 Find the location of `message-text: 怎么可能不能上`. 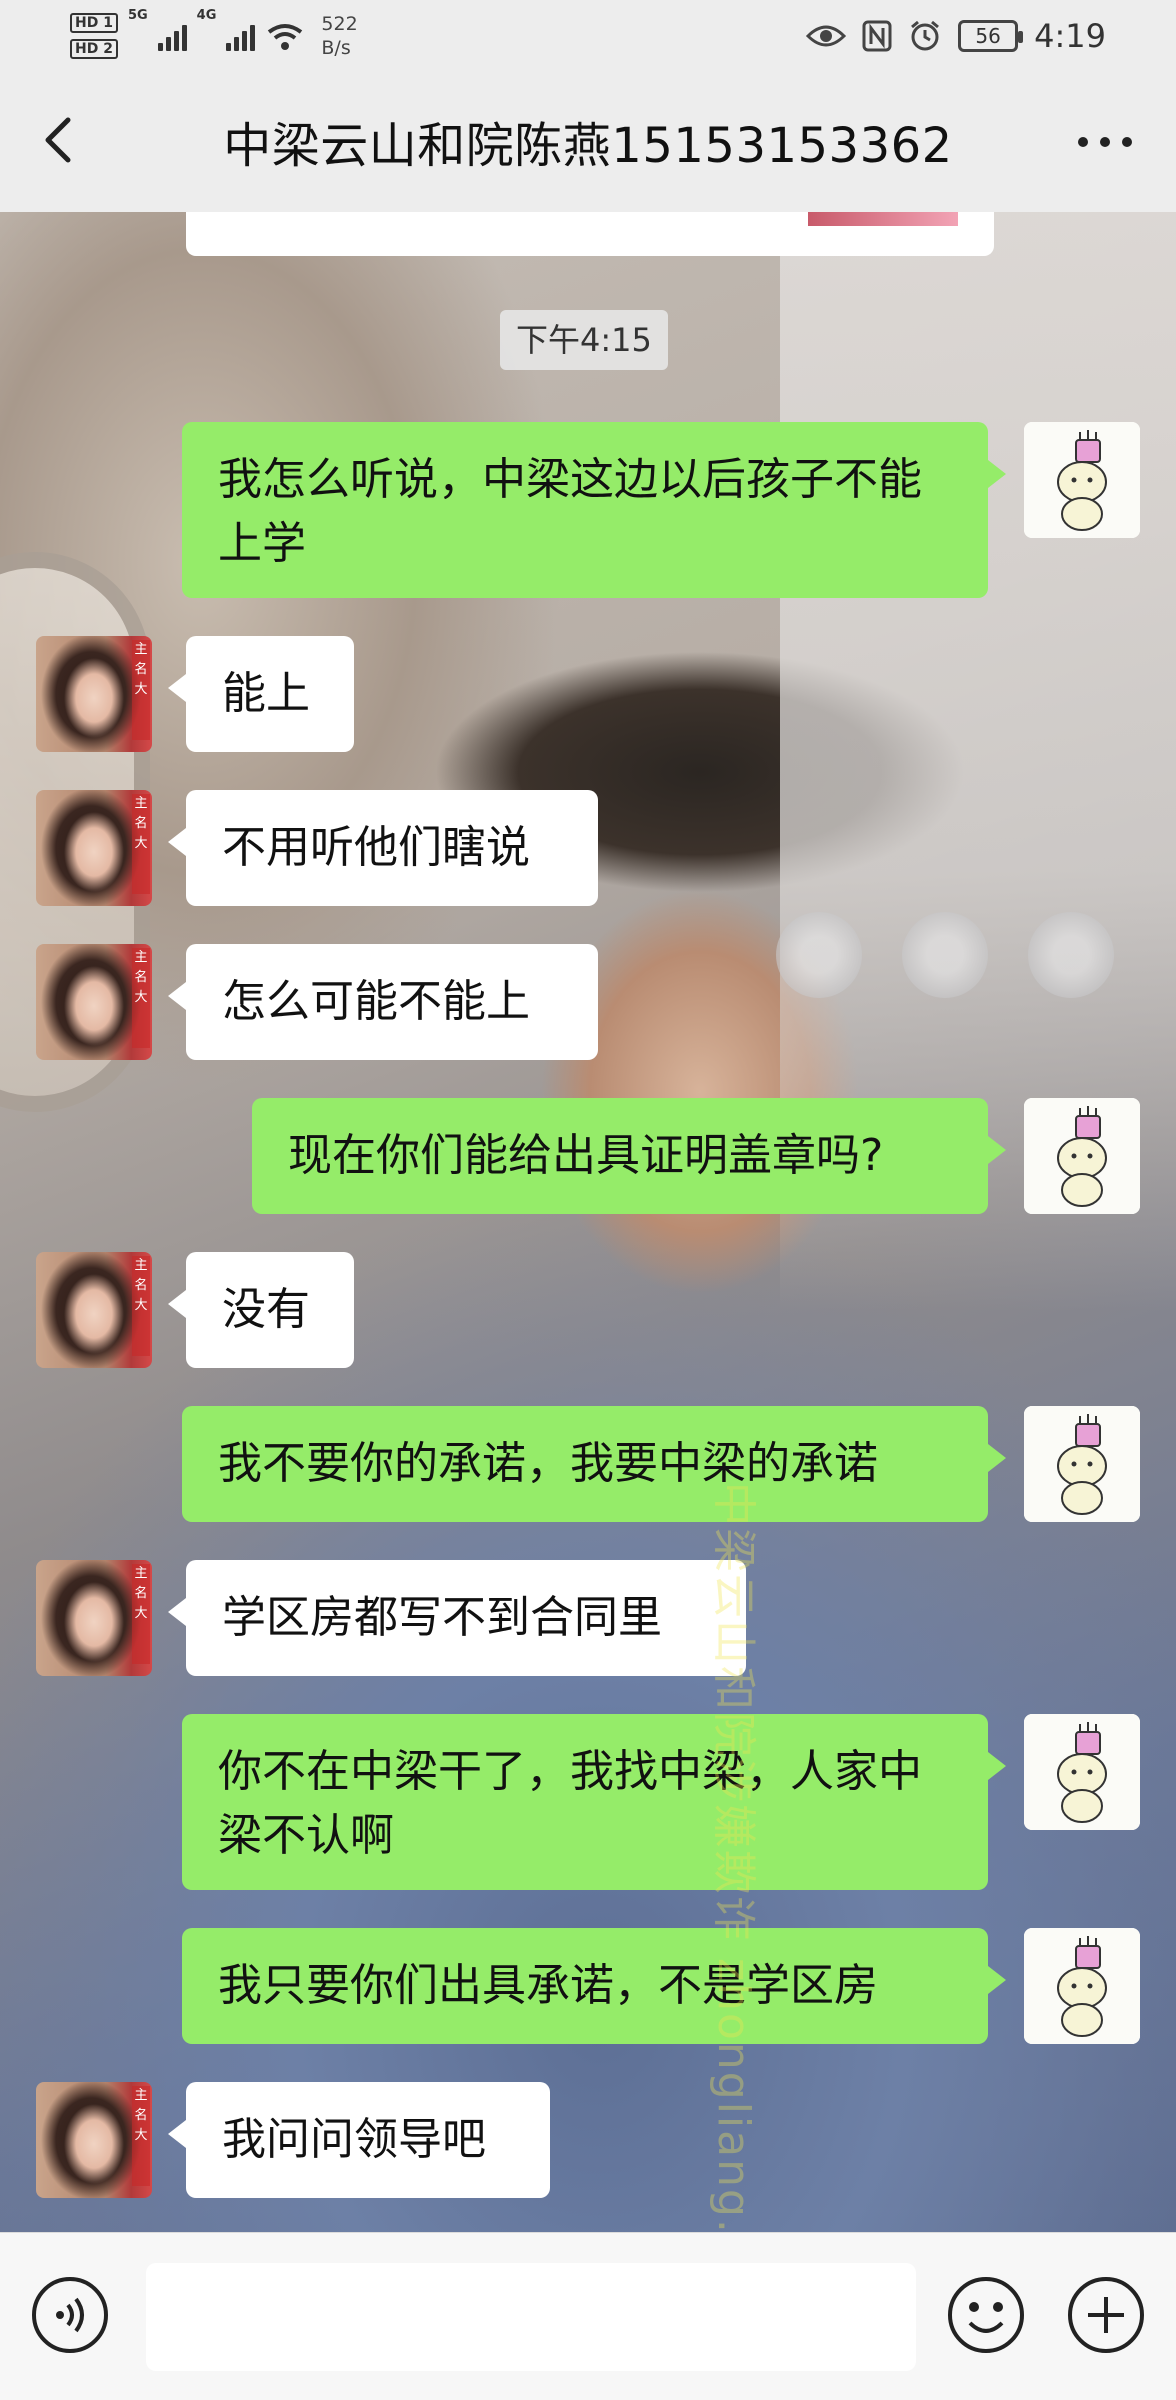

message-text: 怎么可能不能上 is located at coordinates (376, 1001).